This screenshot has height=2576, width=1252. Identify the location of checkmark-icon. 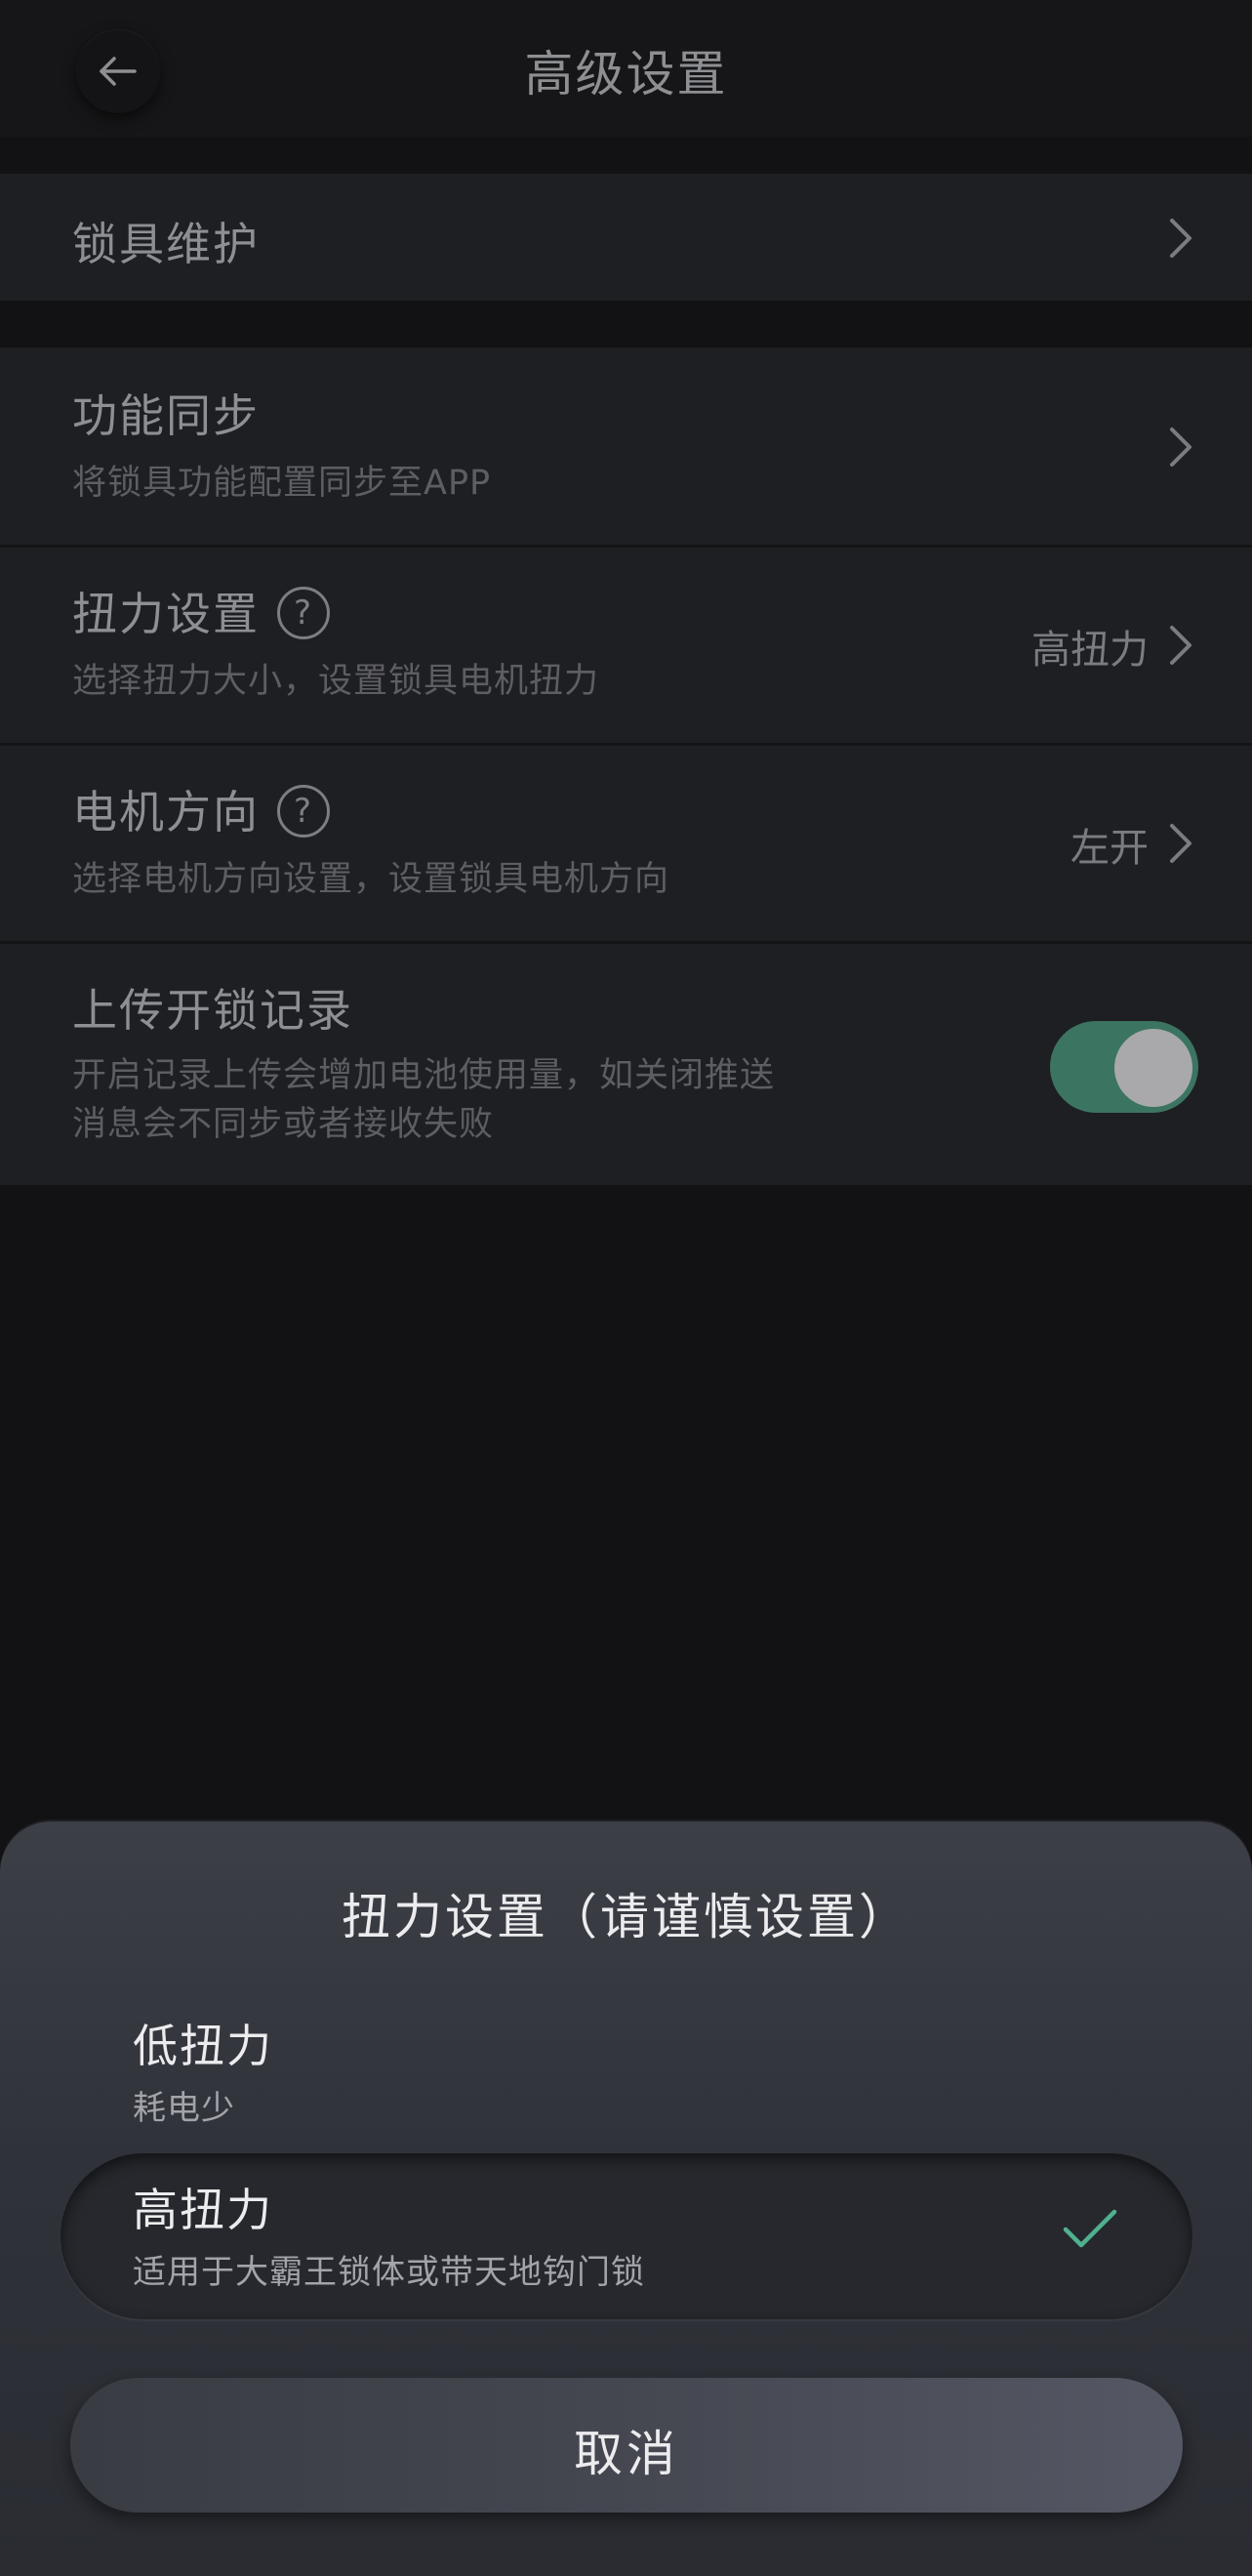
(1090, 2228).